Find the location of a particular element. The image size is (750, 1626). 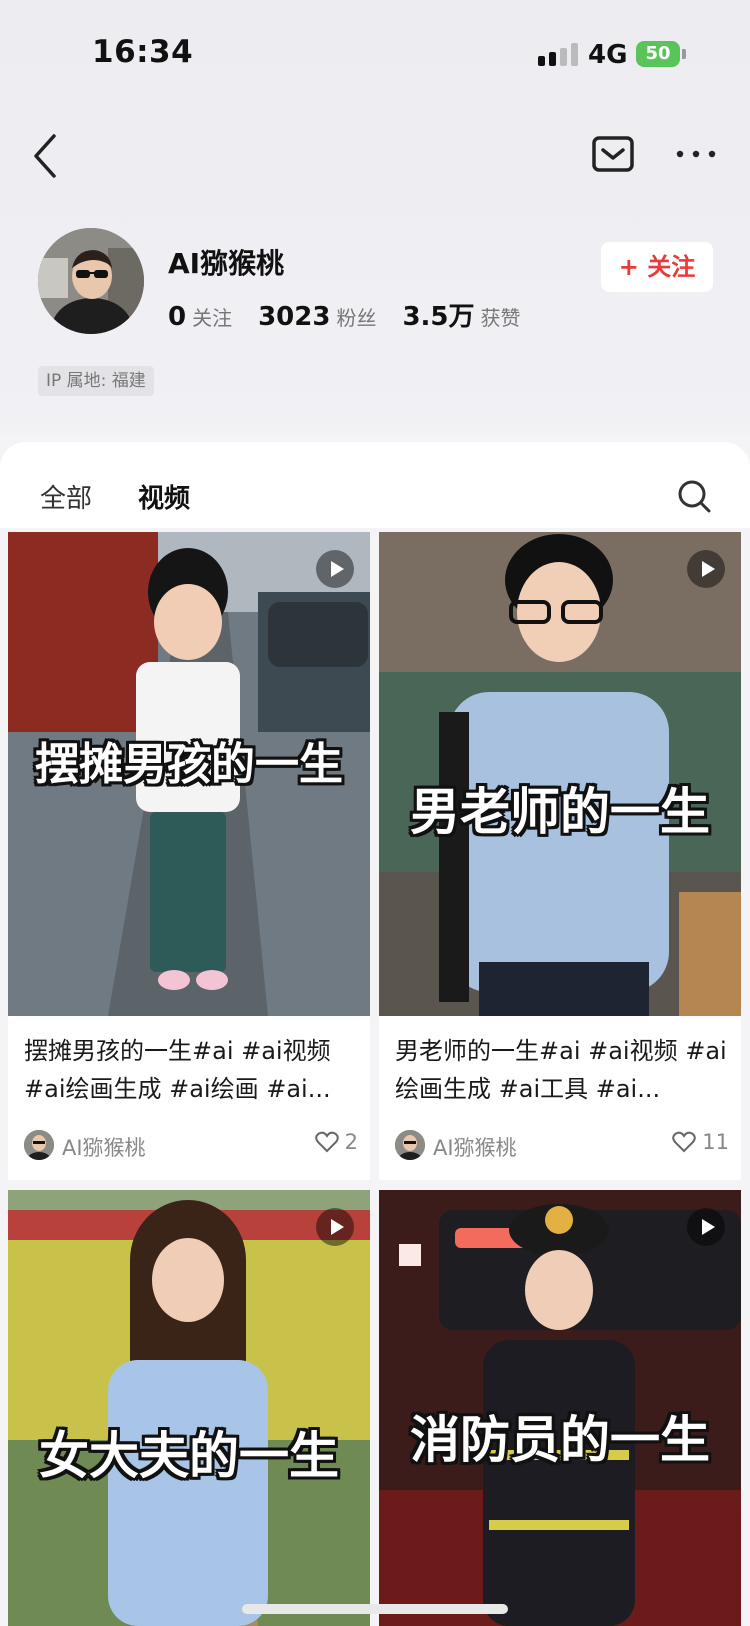

video-card: 女大夫的一生 is located at coordinates (189, 1408).